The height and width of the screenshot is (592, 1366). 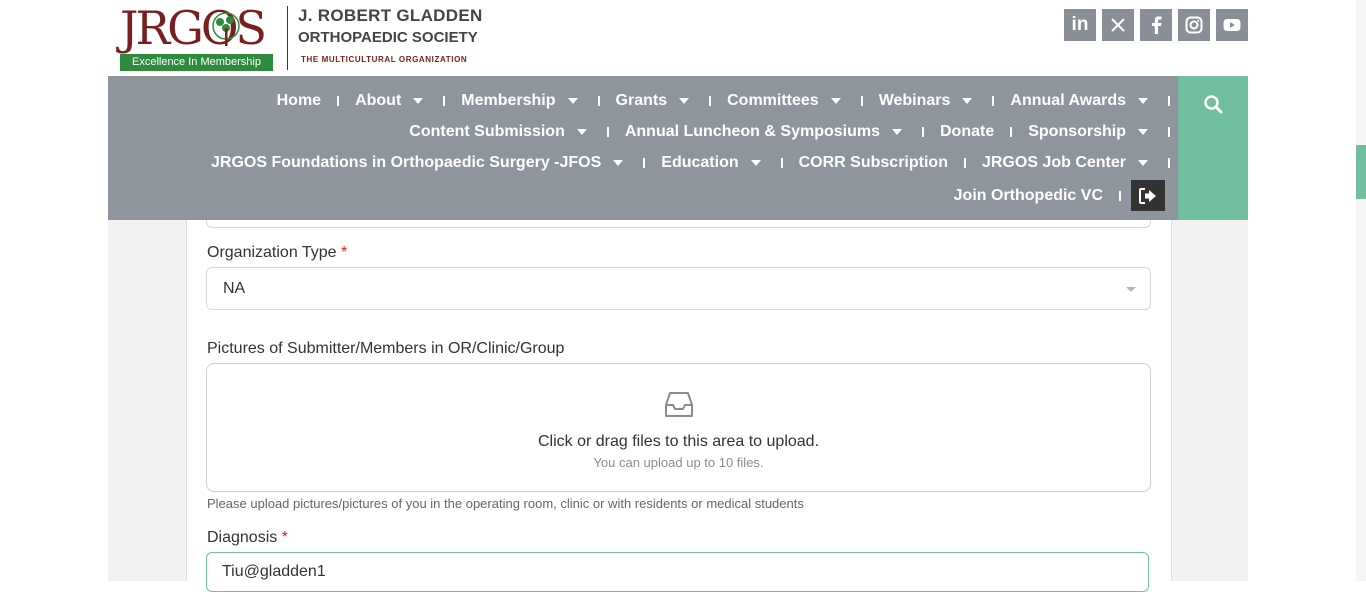 I want to click on linkedin-icon: in, so click(x=1080, y=24).